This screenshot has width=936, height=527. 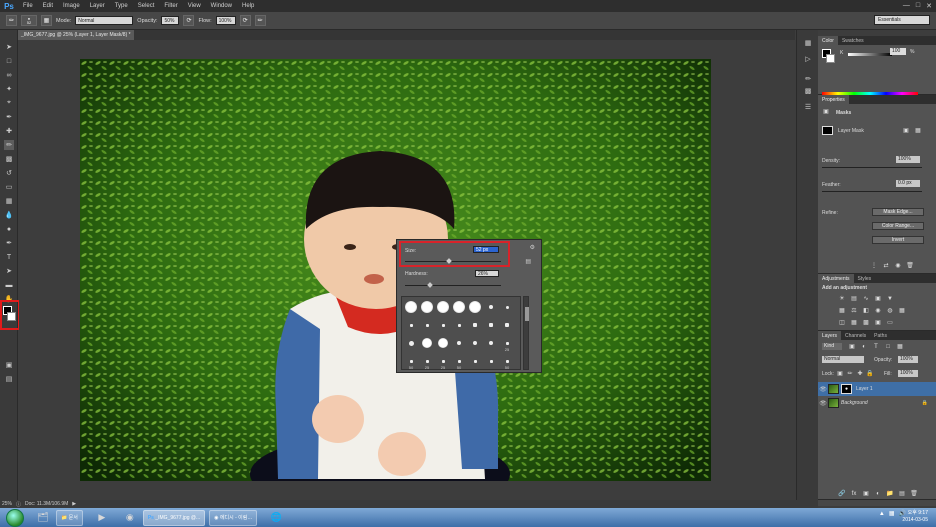 I want to click on fill-input: 100%, so click(x=908, y=373).